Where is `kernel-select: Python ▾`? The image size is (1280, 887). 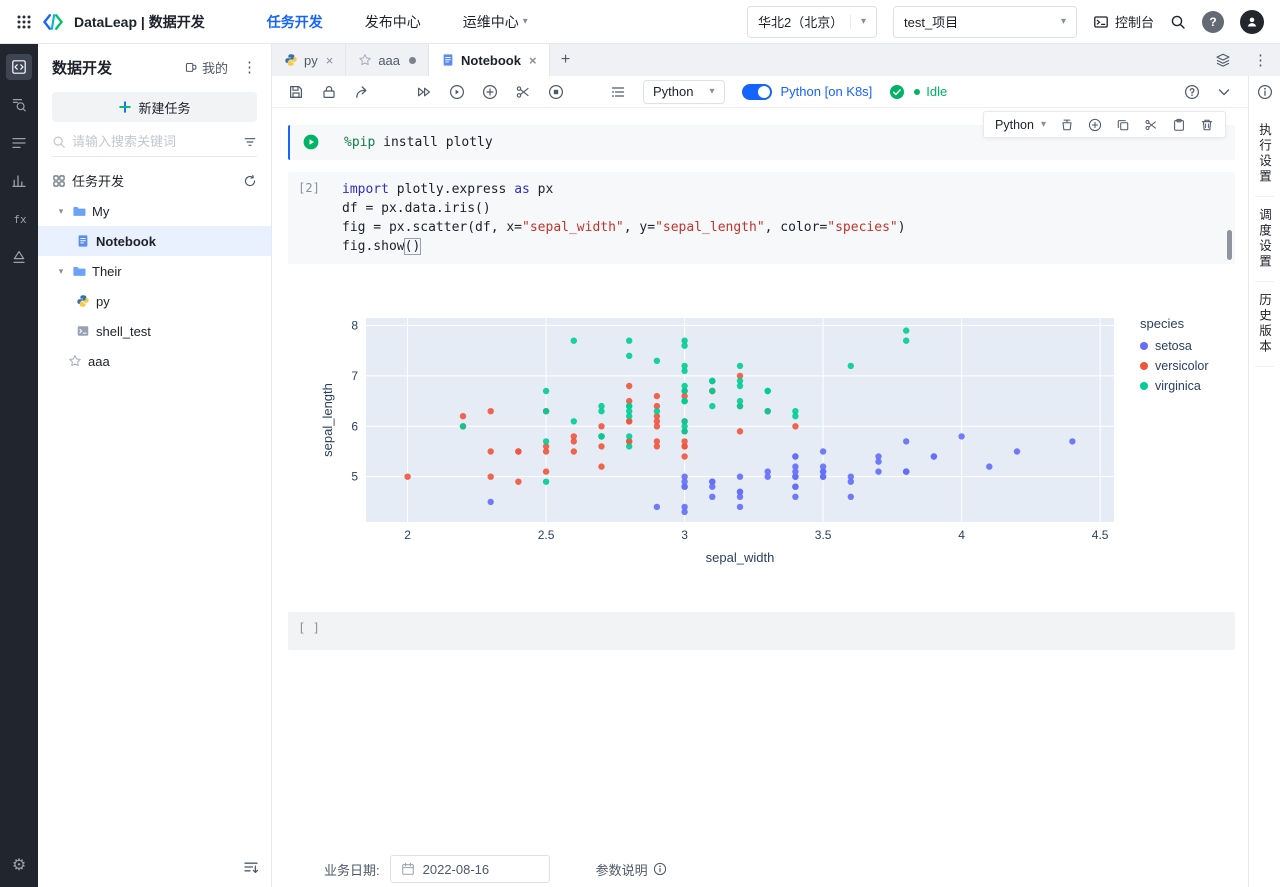 kernel-select: Python ▾ is located at coordinates (684, 91).